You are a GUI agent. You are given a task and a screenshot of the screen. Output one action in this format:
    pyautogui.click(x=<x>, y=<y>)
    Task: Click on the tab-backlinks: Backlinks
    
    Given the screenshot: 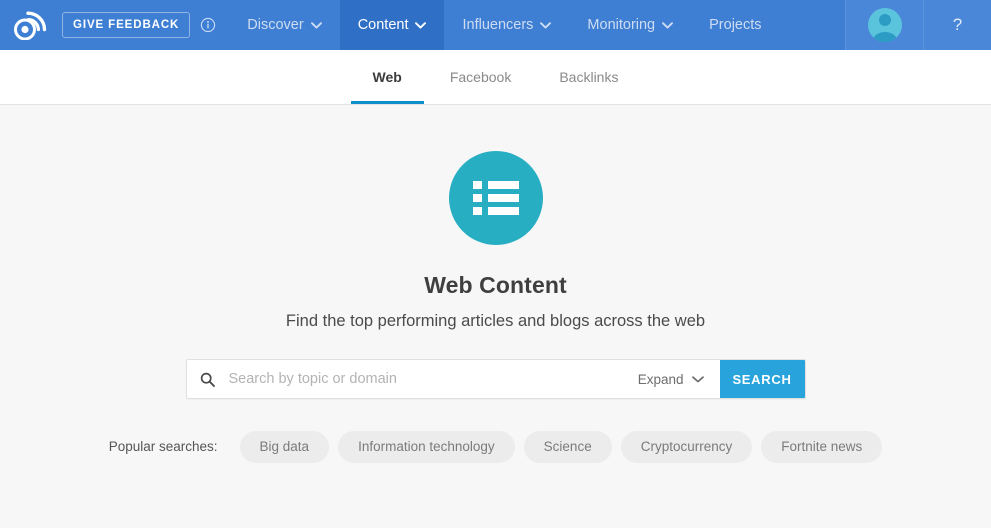 What is the action you would take?
    pyautogui.click(x=588, y=77)
    